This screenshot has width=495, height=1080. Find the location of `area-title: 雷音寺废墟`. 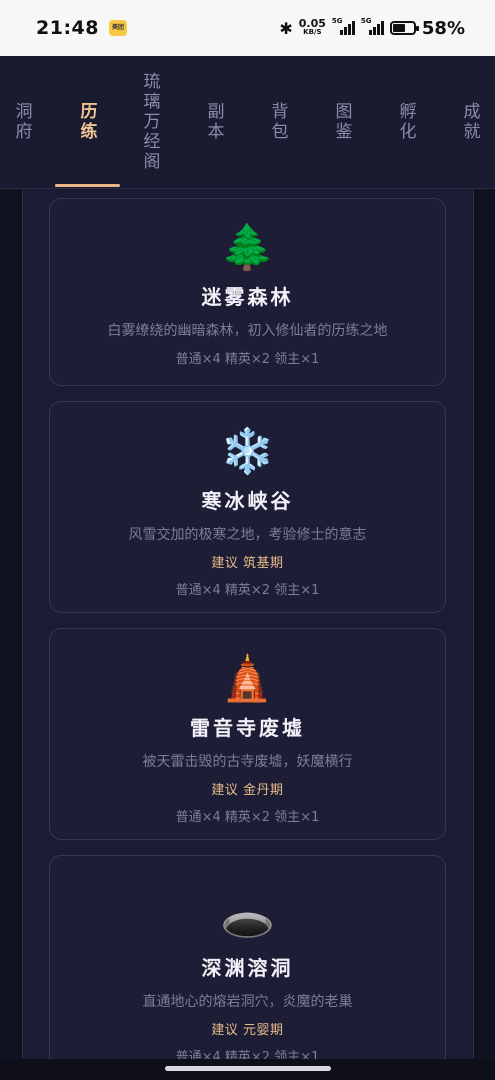

area-title: 雷音寺废墟 is located at coordinates (247, 728).